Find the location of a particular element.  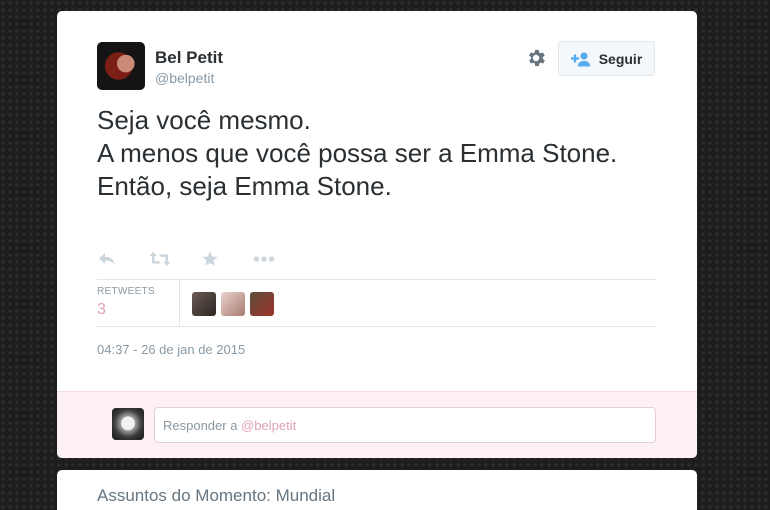

reply-area: Responder a @belpetit is located at coordinates (377, 424).